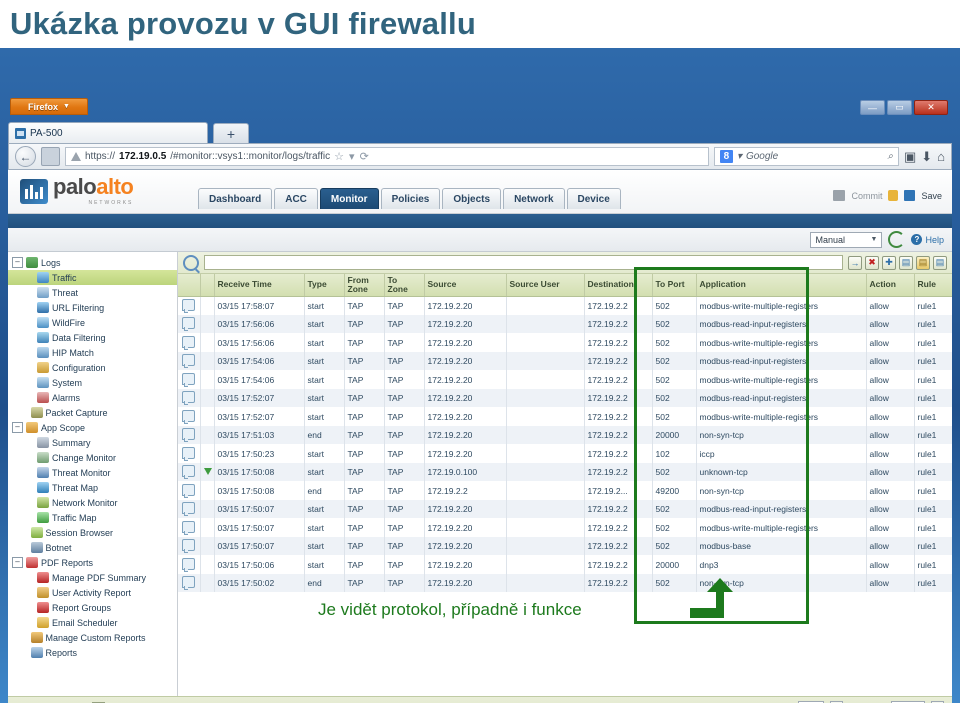 The image size is (960, 710). What do you see at coordinates (906, 262) in the screenshot?
I see `save-filter-button: ▤` at bounding box center [906, 262].